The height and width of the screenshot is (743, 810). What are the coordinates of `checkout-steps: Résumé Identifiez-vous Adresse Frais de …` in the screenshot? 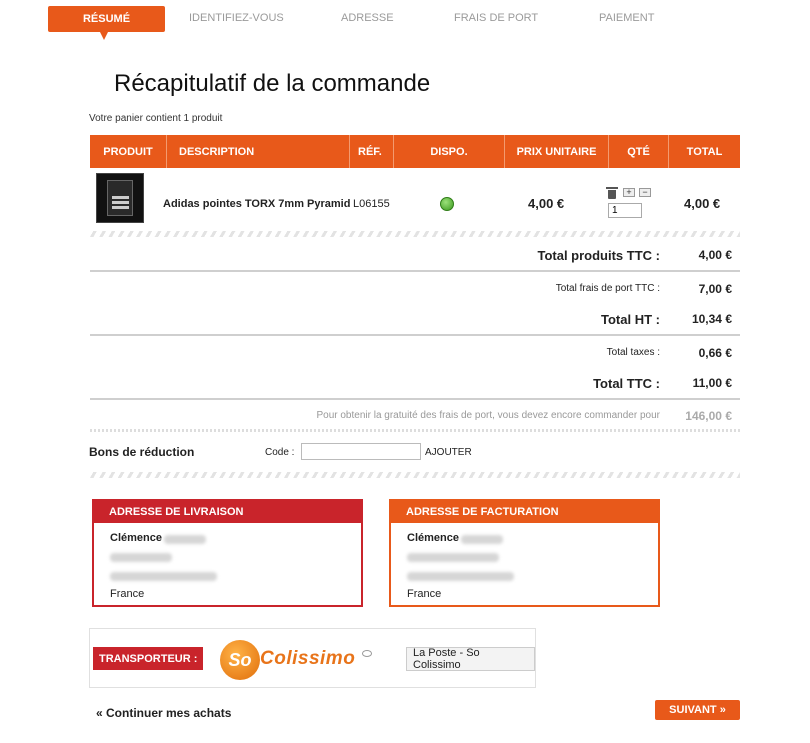 It's located at (408, 23).